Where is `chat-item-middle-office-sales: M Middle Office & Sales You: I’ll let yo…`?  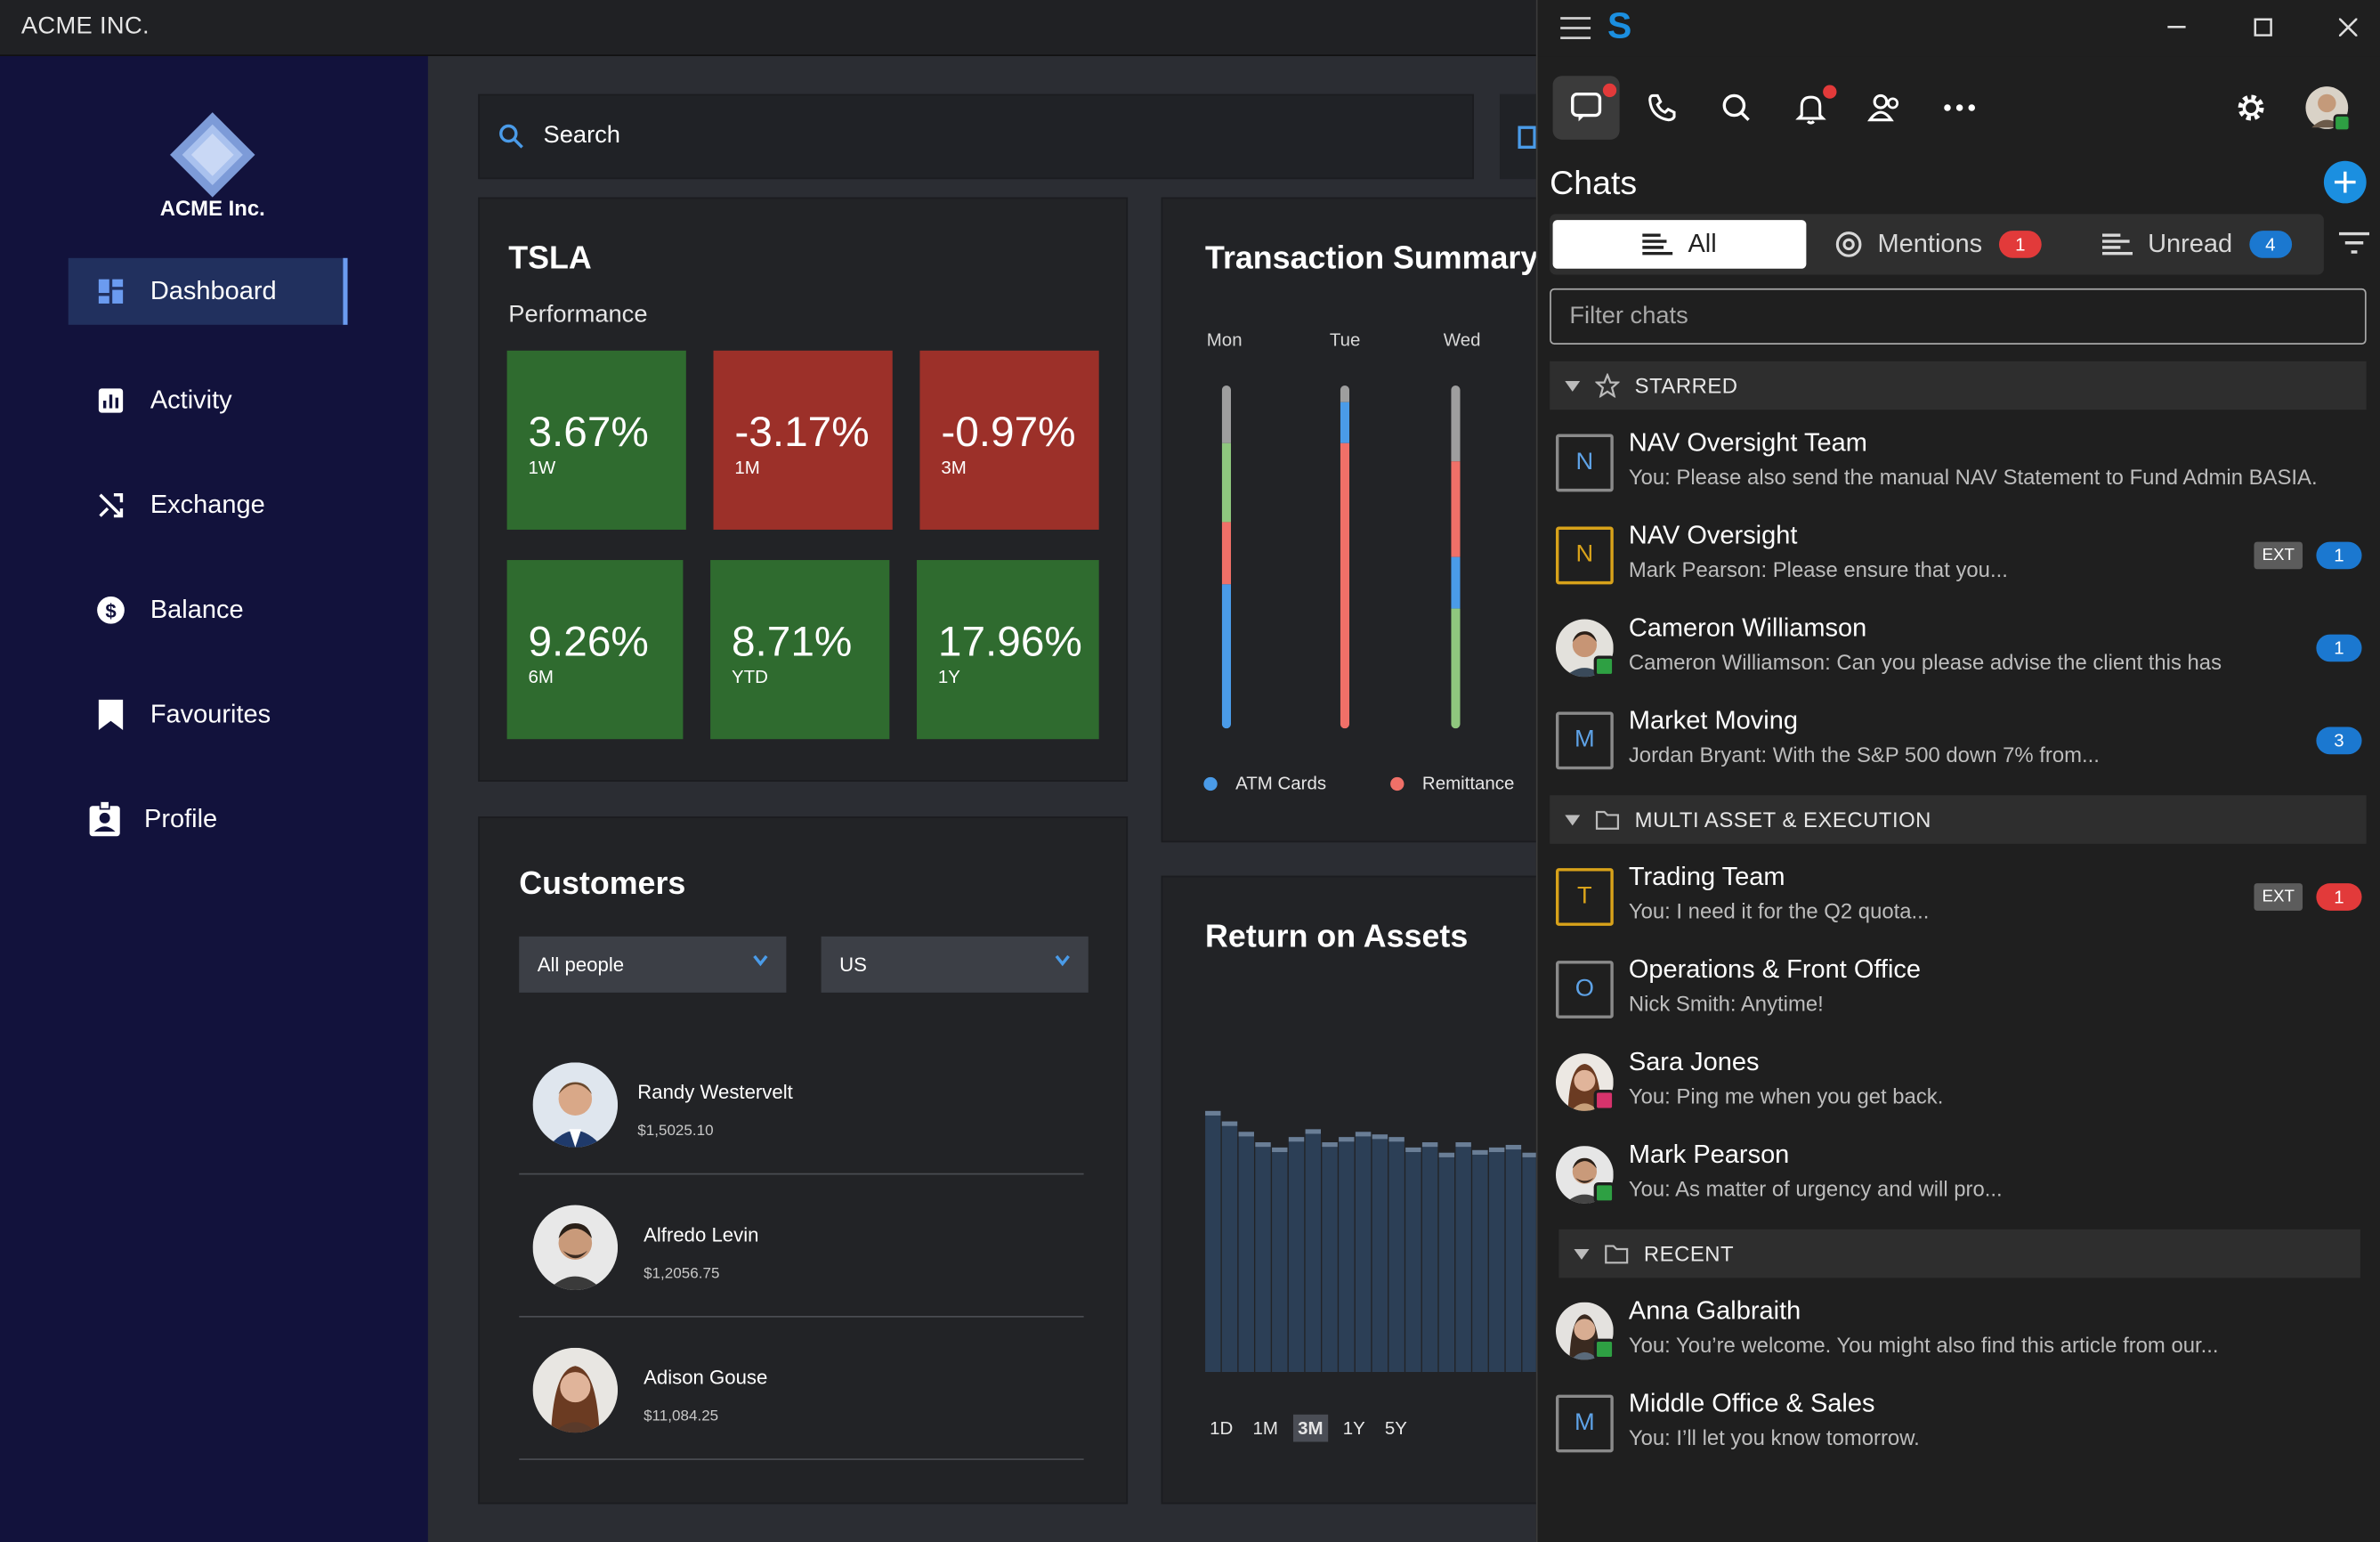
chat-item-middle-office-sales: M Middle Office & Sales You: I’ll let yo… is located at coordinates (1961, 1426).